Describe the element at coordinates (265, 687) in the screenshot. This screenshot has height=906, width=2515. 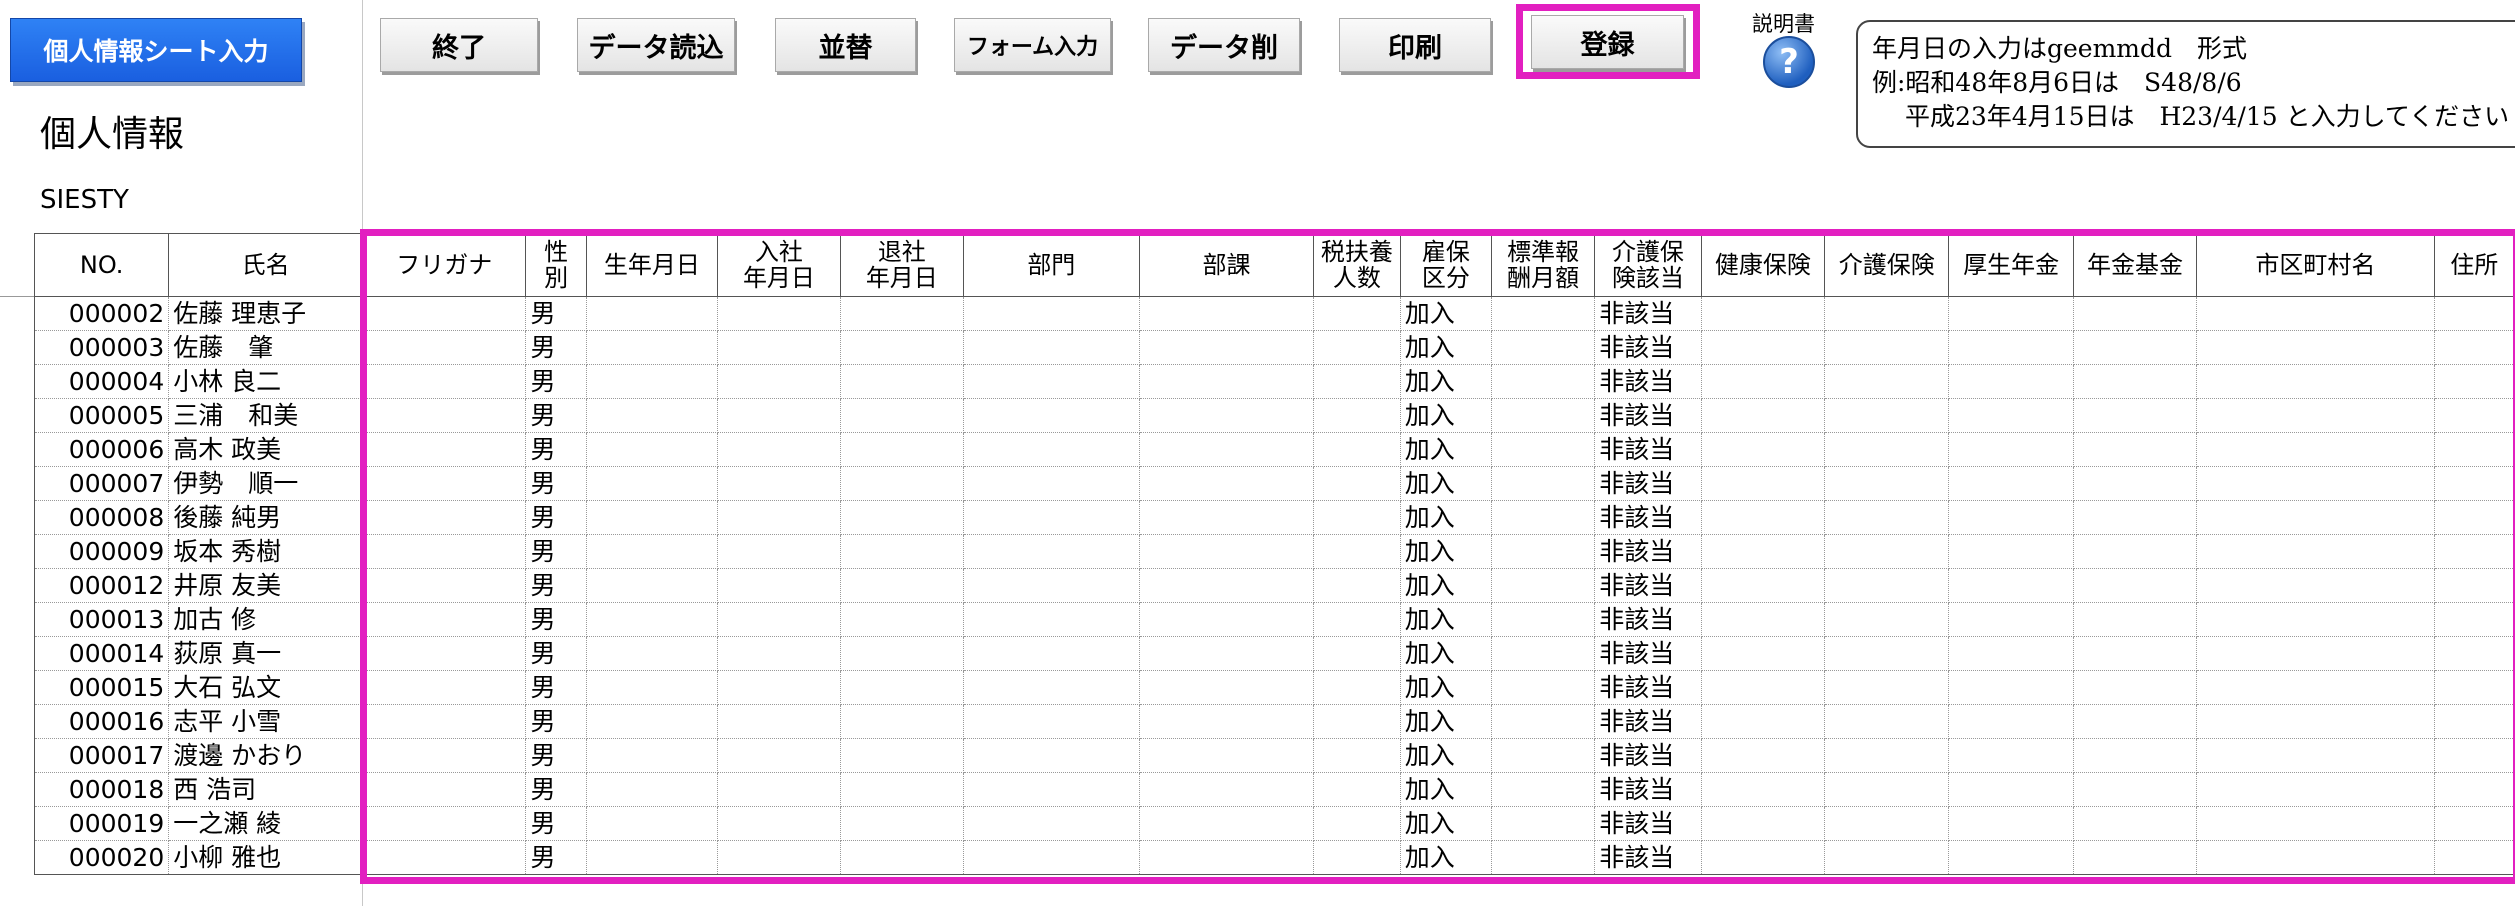
I see `cell-name: 大石 弘文` at that location.